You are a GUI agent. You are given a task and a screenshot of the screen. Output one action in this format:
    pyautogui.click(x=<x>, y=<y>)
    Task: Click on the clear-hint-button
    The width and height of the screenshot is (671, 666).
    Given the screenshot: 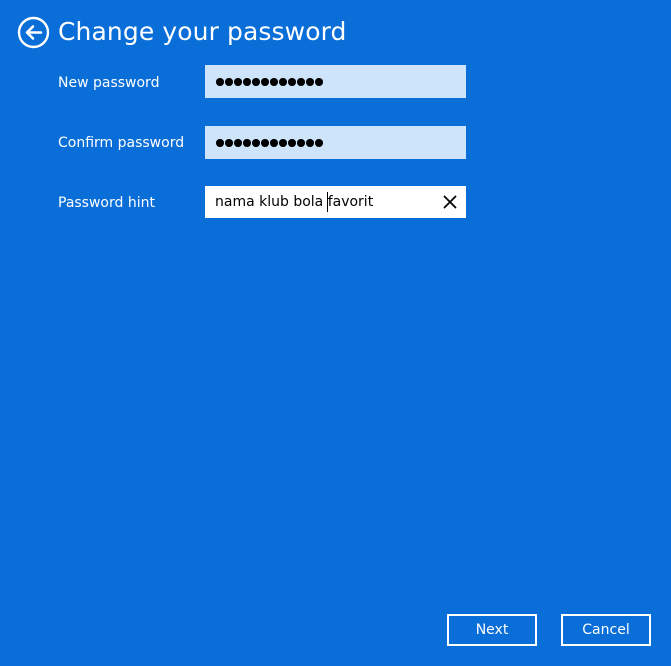 What is the action you would take?
    pyautogui.click(x=450, y=202)
    